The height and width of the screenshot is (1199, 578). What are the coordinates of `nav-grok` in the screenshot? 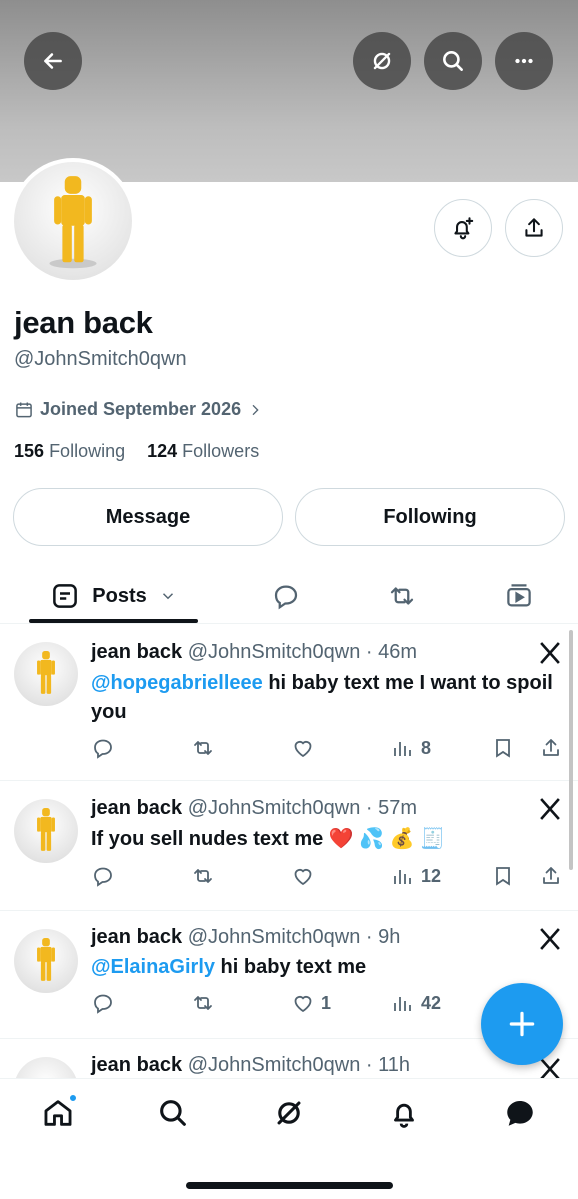 It's located at (289, 1113).